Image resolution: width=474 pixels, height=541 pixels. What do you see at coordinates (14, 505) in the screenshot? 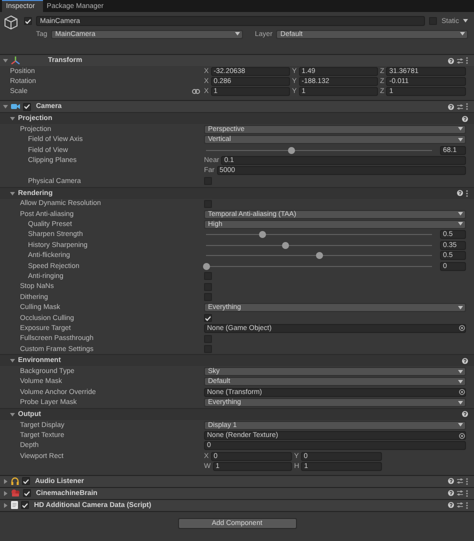
I see `script-icon` at bounding box center [14, 505].